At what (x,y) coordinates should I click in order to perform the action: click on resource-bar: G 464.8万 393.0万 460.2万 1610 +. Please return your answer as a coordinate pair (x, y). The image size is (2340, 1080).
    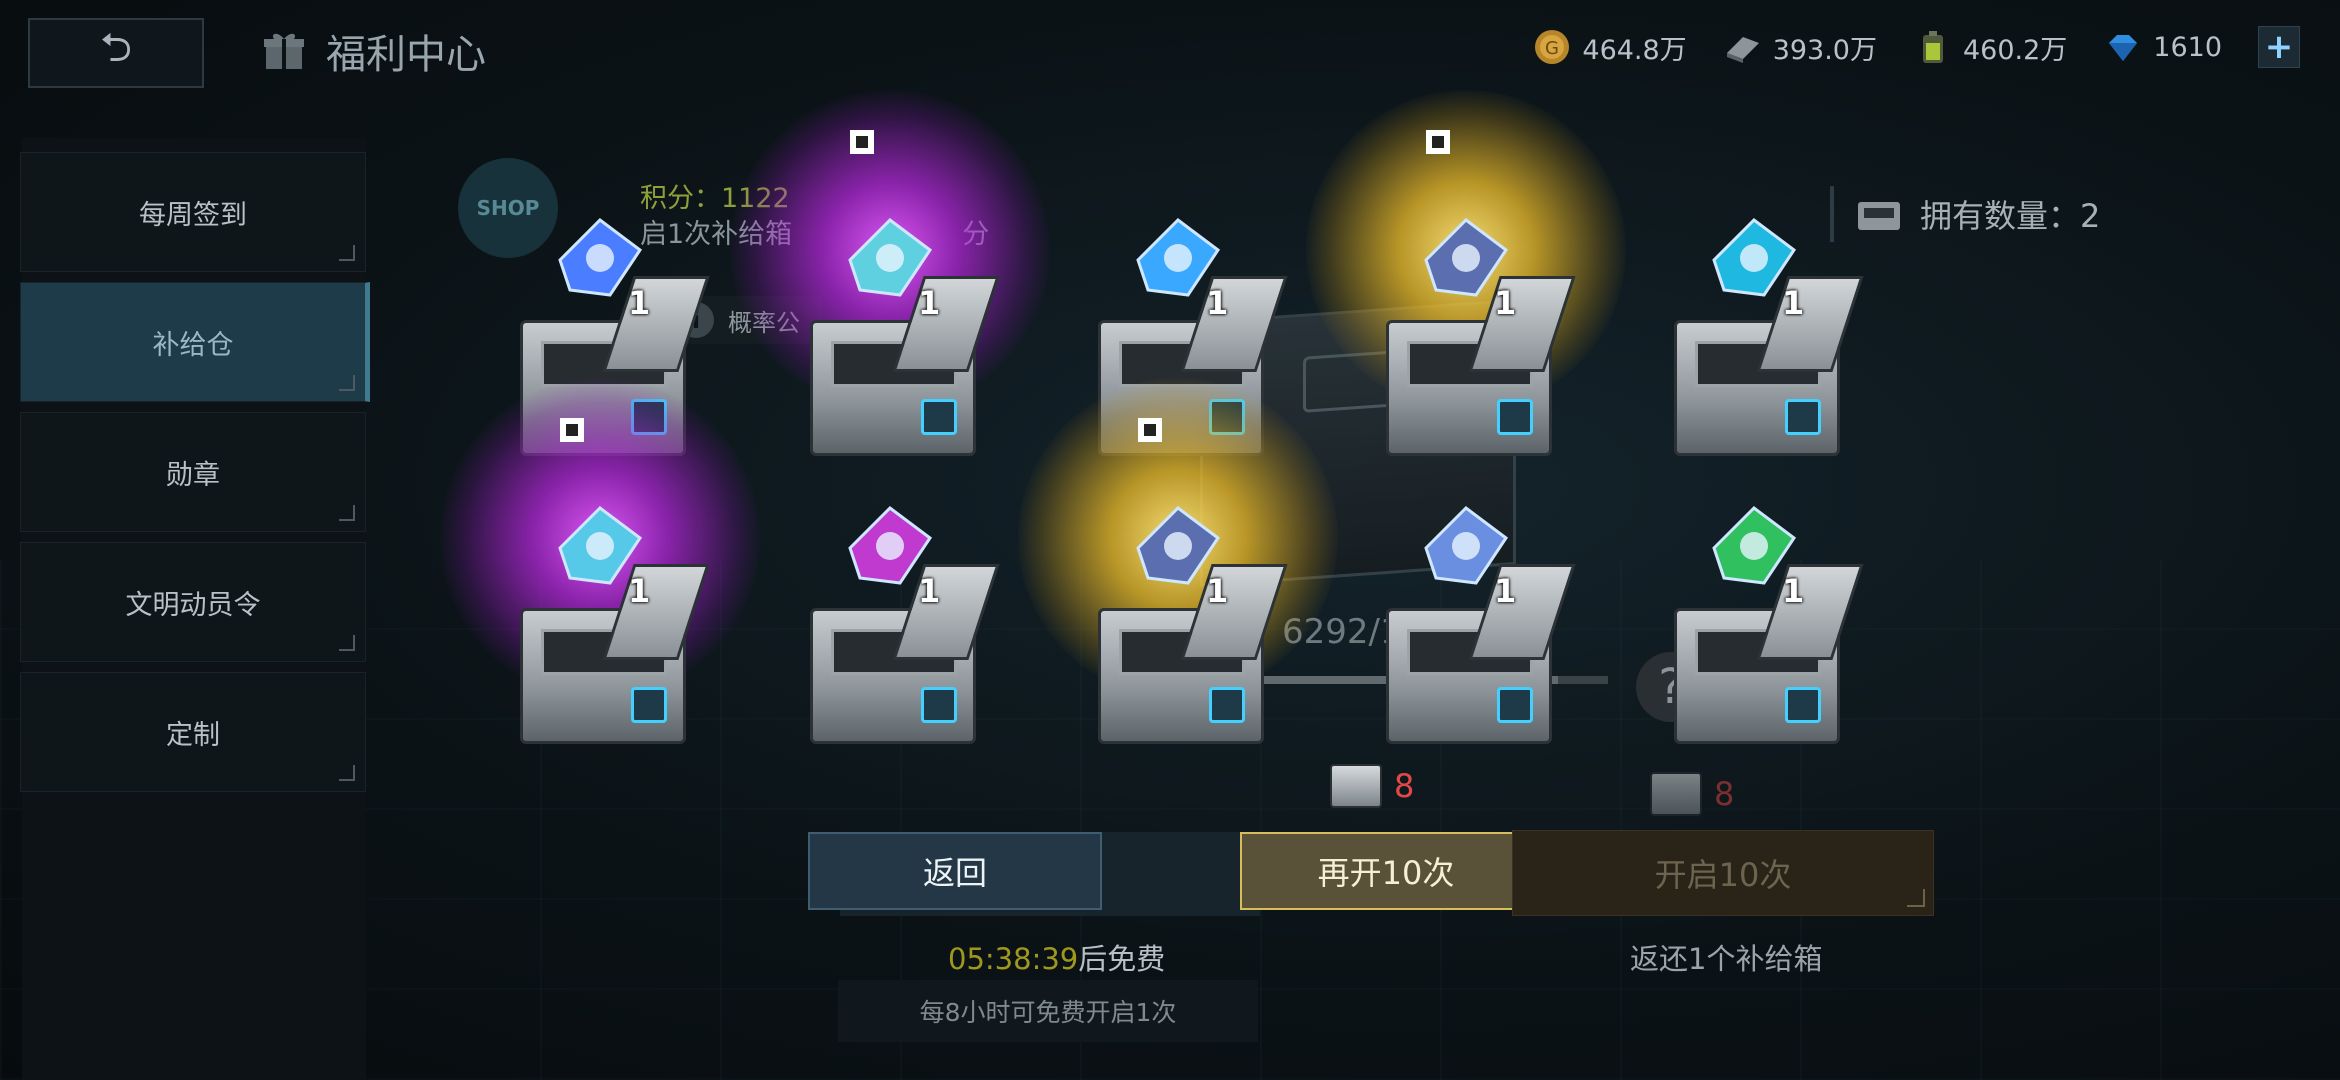
    Looking at the image, I should click on (1916, 47).